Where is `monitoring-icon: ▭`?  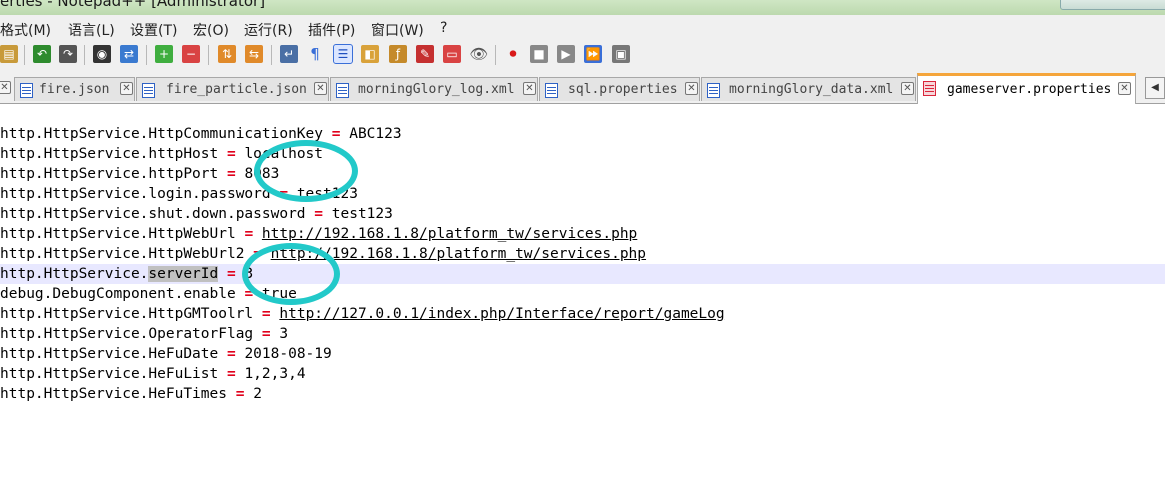 monitoring-icon: ▭ is located at coordinates (452, 54).